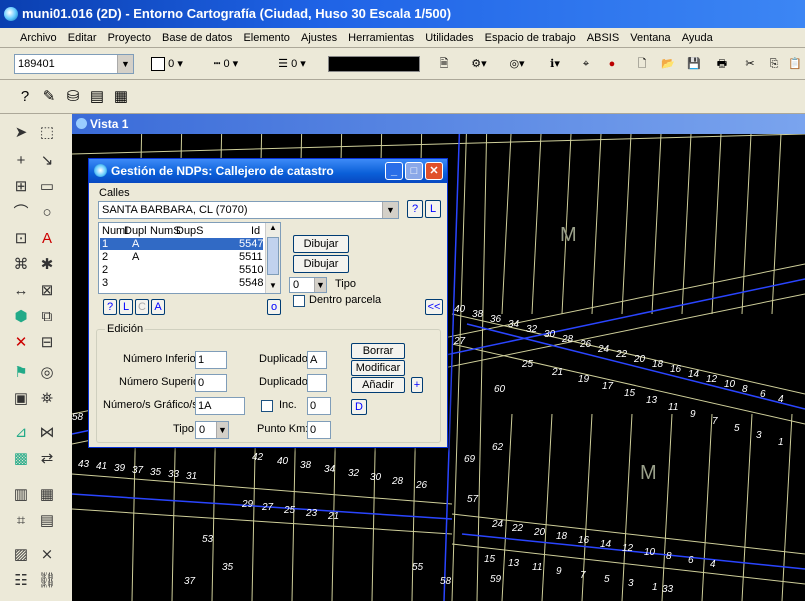  Describe the element at coordinates (317, 360) in the screenshot. I see `duplicado-field-1: A` at that location.